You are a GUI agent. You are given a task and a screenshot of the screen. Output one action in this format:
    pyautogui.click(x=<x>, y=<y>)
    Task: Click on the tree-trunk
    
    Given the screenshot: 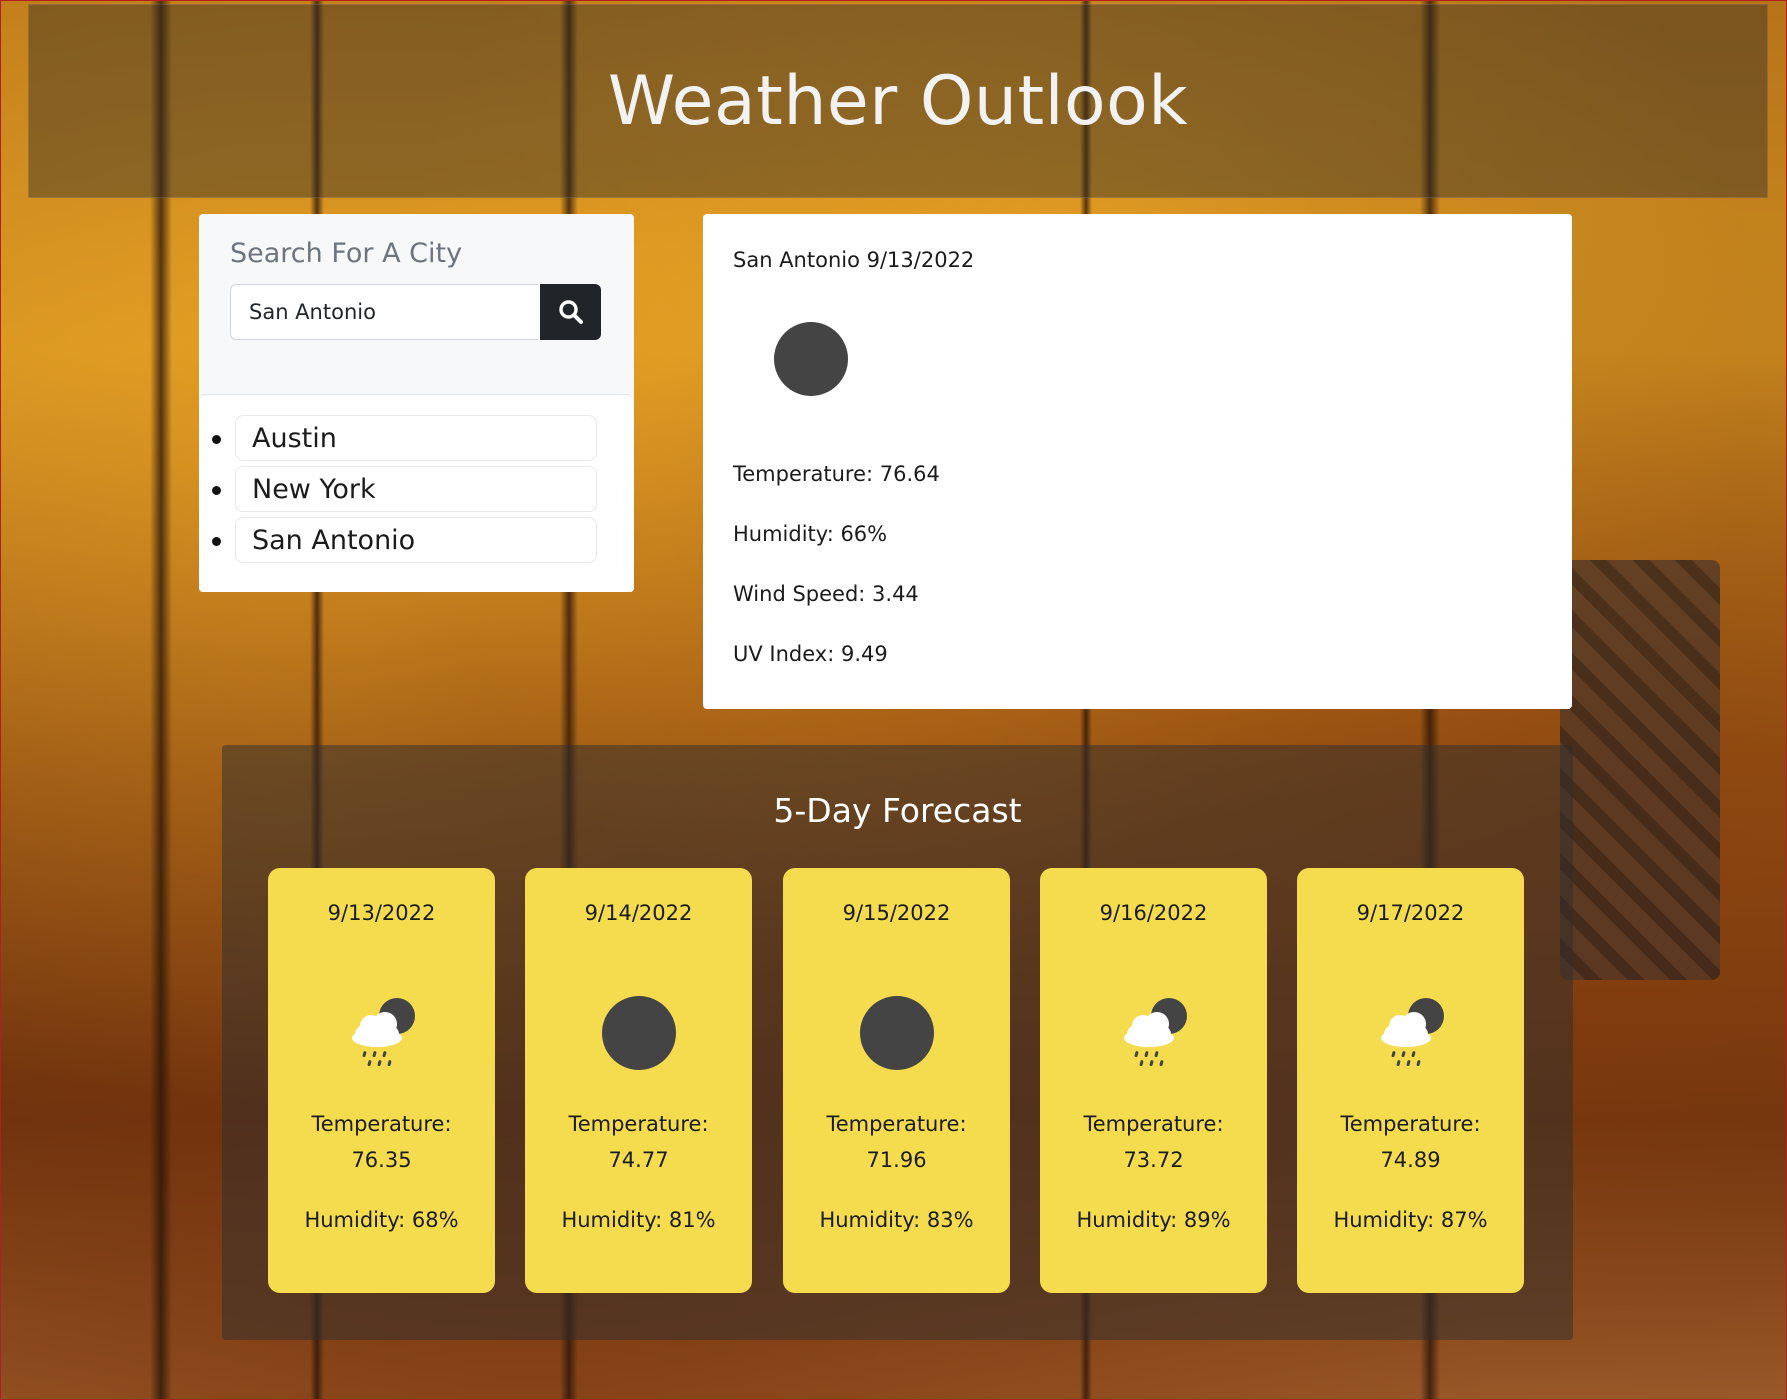 What is the action you would take?
    pyautogui.click(x=161, y=700)
    